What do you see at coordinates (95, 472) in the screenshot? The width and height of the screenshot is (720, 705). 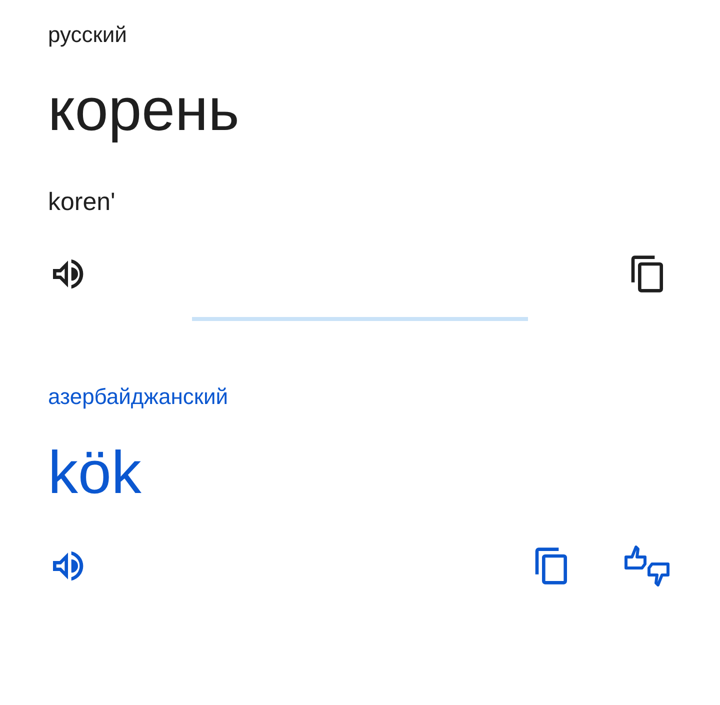 I see `translation-text: kök` at bounding box center [95, 472].